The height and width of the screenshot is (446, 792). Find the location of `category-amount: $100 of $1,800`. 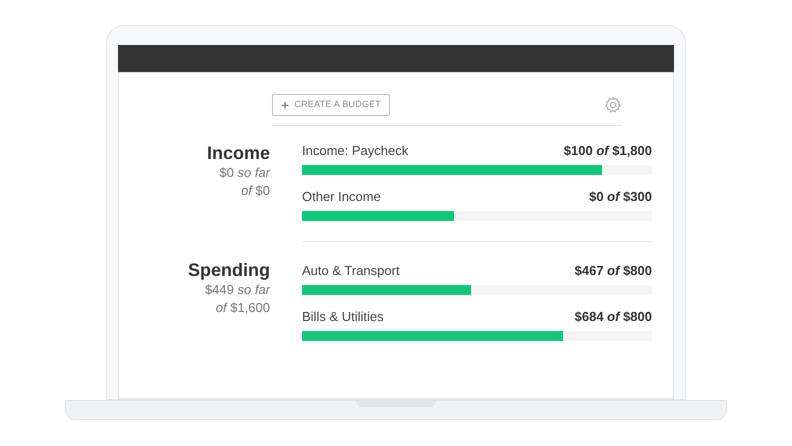

category-amount: $100 of $1,800 is located at coordinates (608, 151).